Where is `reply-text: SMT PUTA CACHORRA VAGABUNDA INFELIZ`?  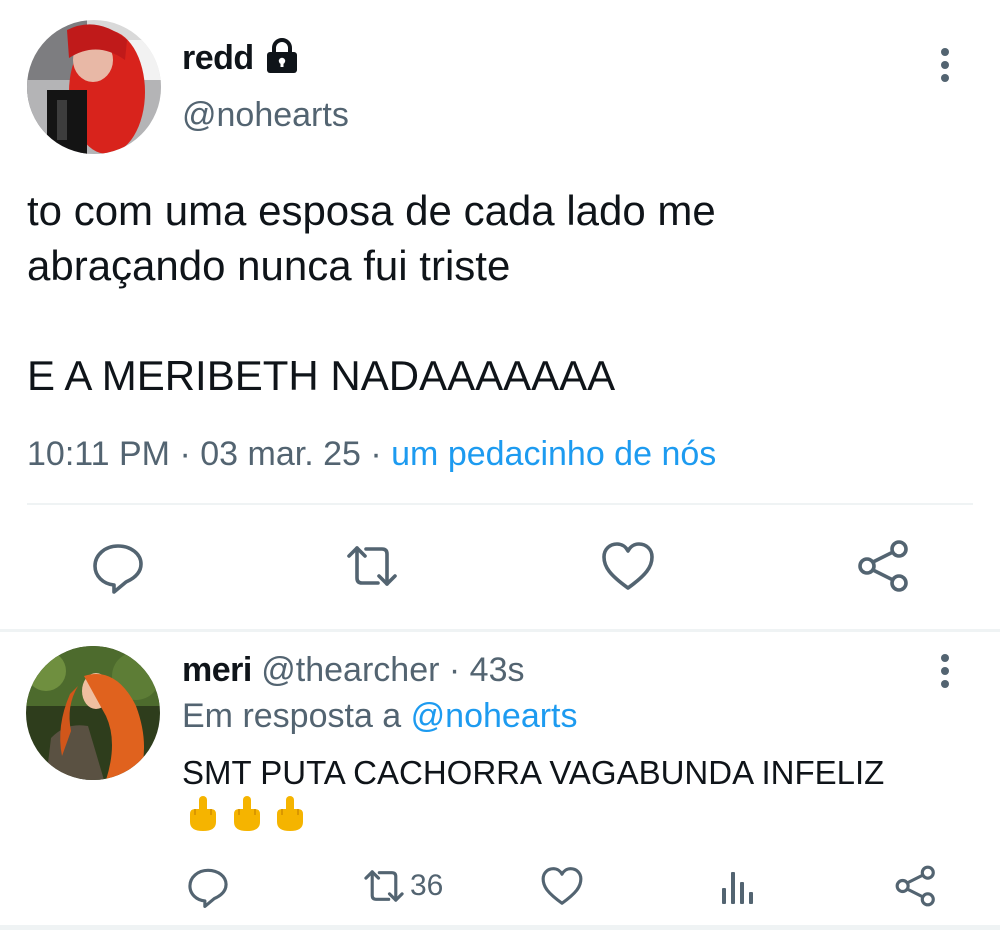 reply-text: SMT PUTA CACHORRA VAGABUNDA INFELIZ is located at coordinates (533, 772).